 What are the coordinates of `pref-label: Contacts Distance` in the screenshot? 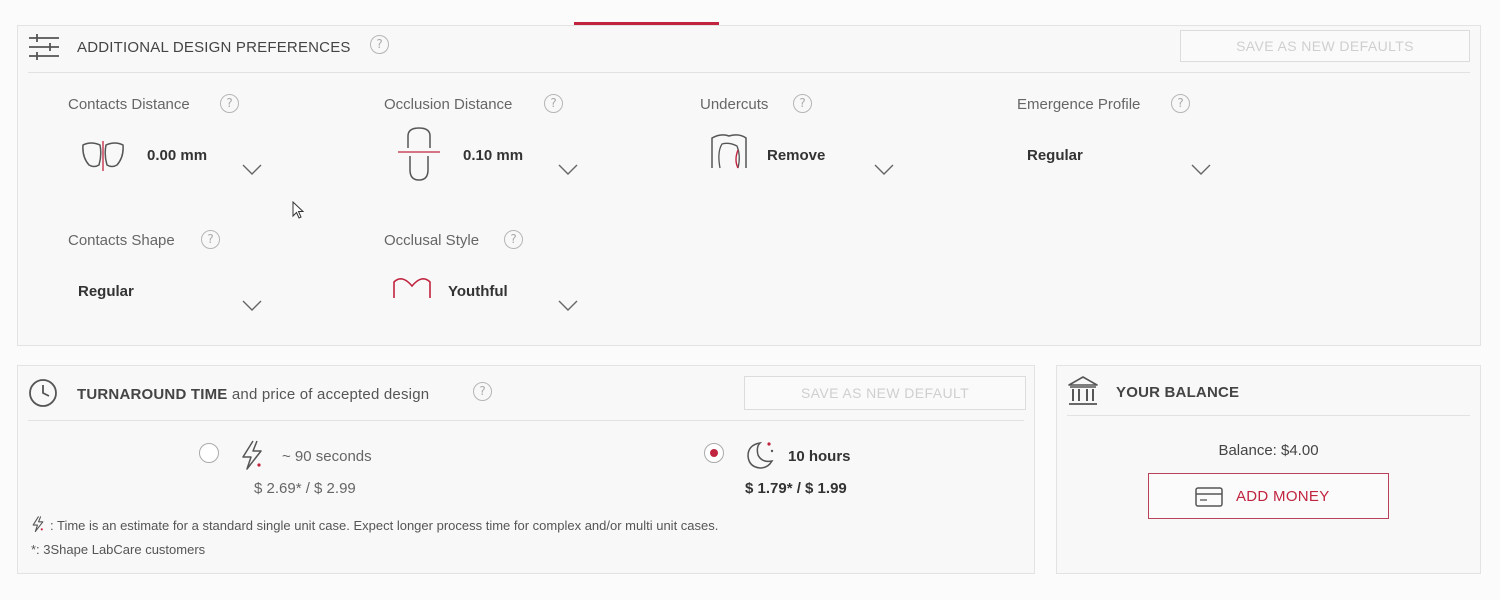 It's located at (129, 104).